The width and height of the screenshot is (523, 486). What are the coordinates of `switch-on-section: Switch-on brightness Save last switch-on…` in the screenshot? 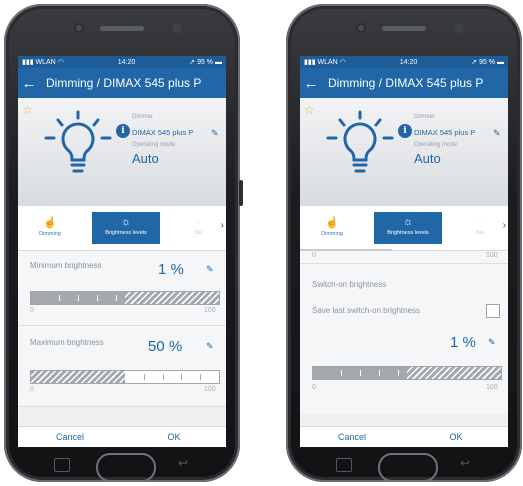 It's located at (404, 339).